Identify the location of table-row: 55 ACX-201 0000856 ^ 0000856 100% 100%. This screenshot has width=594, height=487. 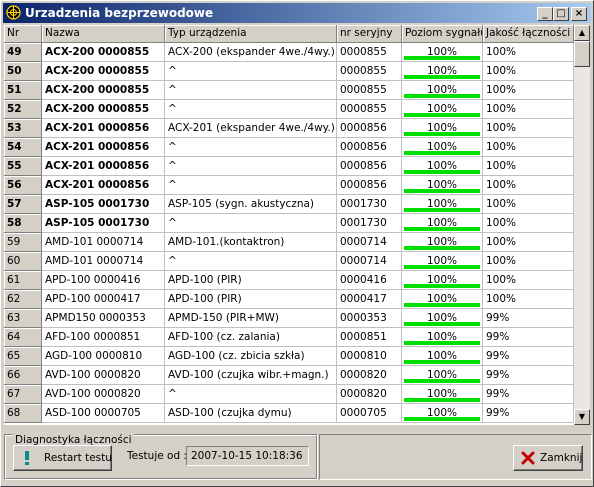
(289, 166).